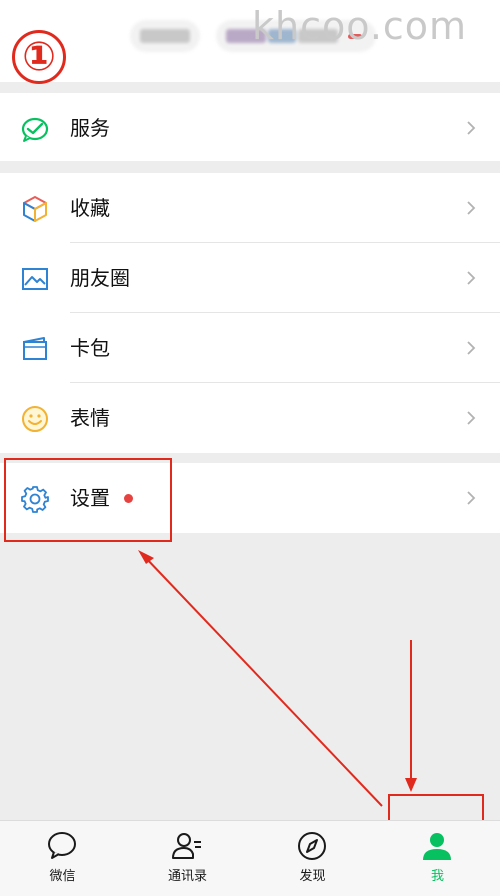 This screenshot has height=896, width=500. I want to click on tab-contacts: 通讯录, so click(187, 858).